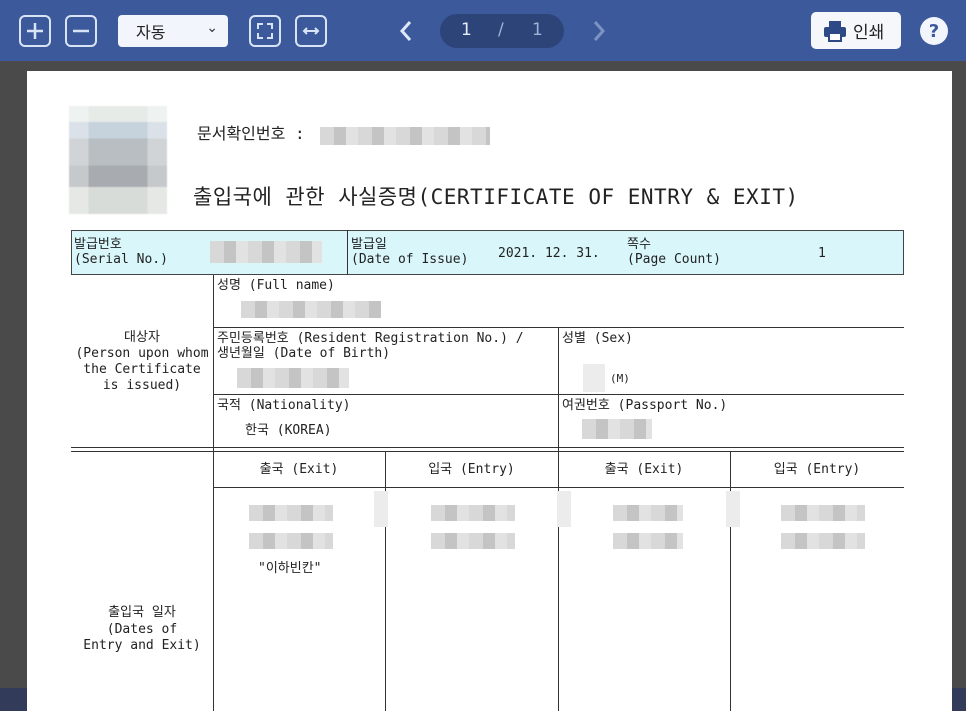  What do you see at coordinates (817, 469) in the screenshot?
I see `col-entry-2: 입국 (Entry)` at bounding box center [817, 469].